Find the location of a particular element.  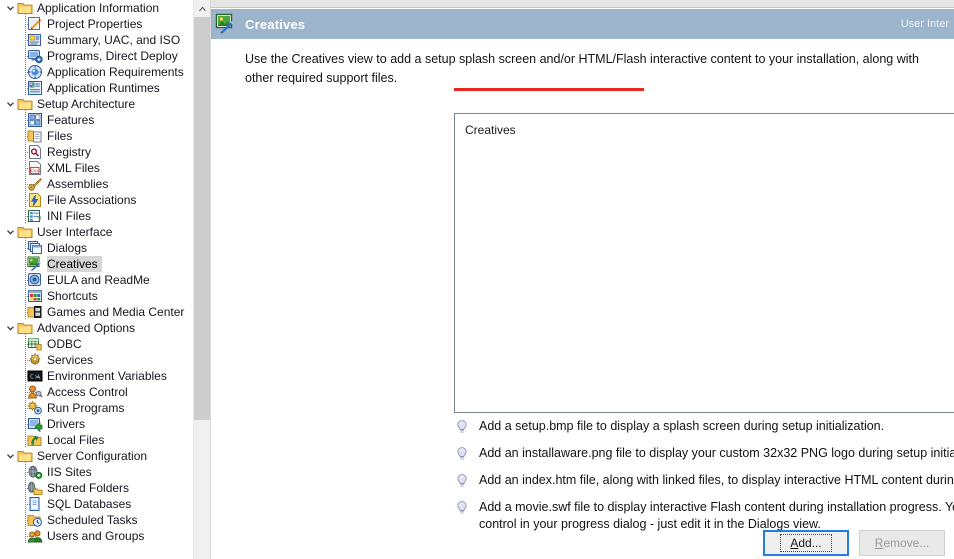

tree-item-xml-files: <x> XML Files is located at coordinates (96, 168).